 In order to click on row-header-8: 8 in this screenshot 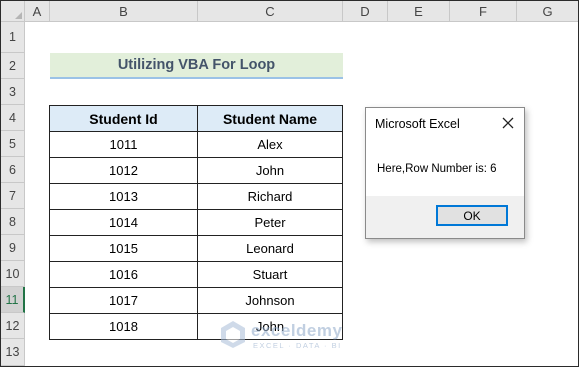, I will do `click(13, 222)`.